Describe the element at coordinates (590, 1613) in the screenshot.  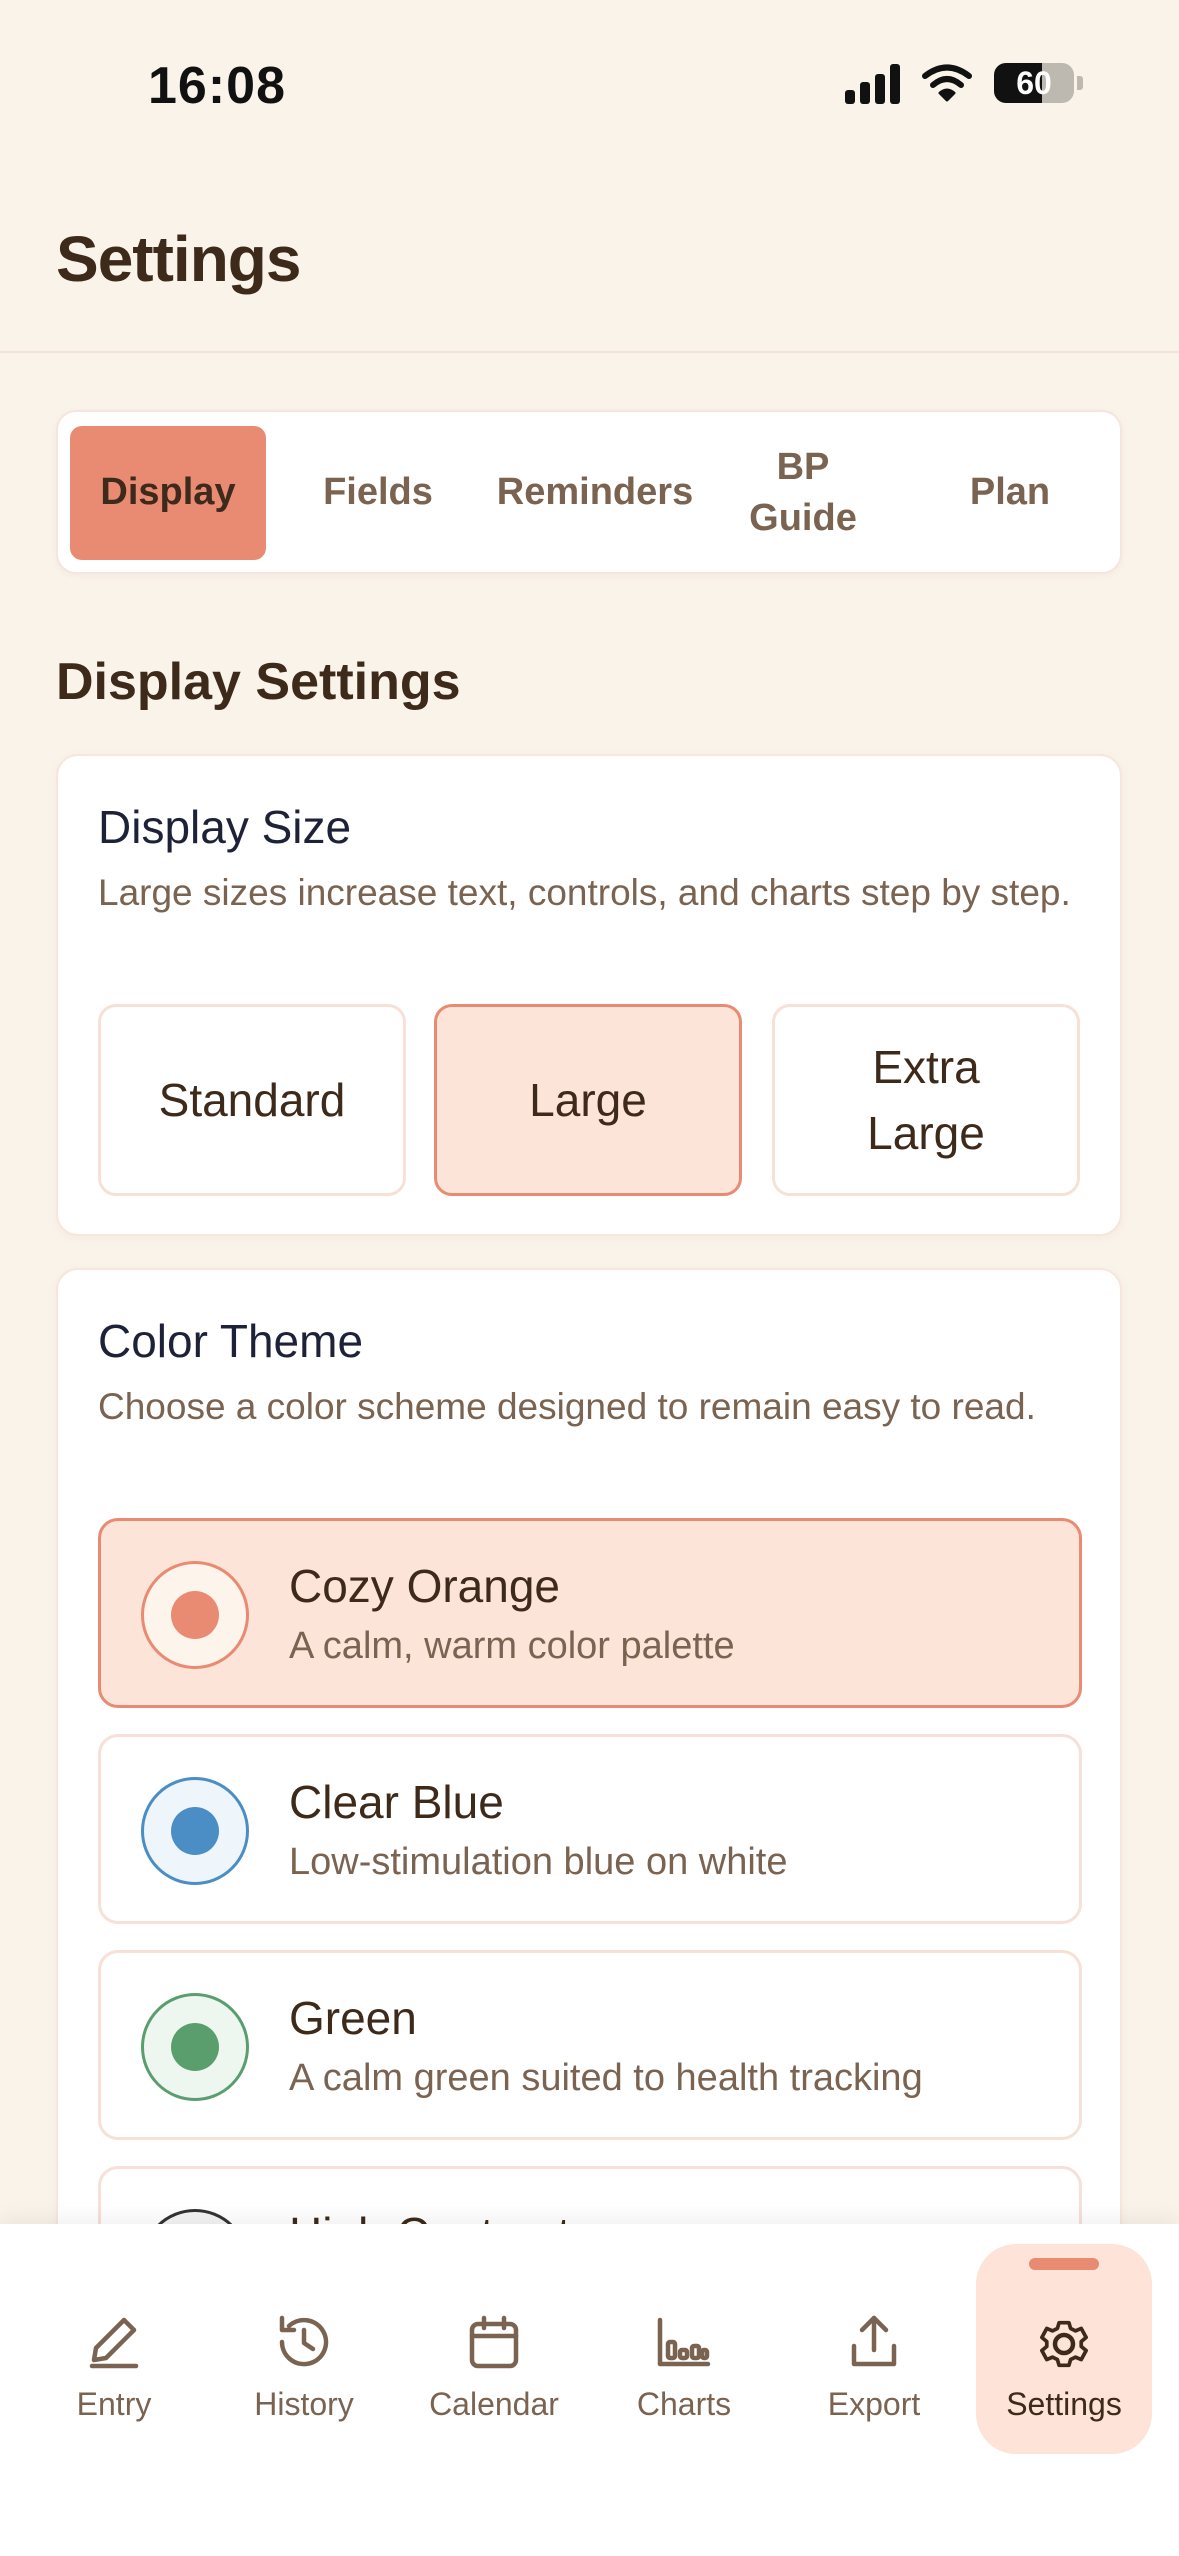
I see `theme-option-cozy-orange: Cozy Orange A calm, warm color palette` at that location.